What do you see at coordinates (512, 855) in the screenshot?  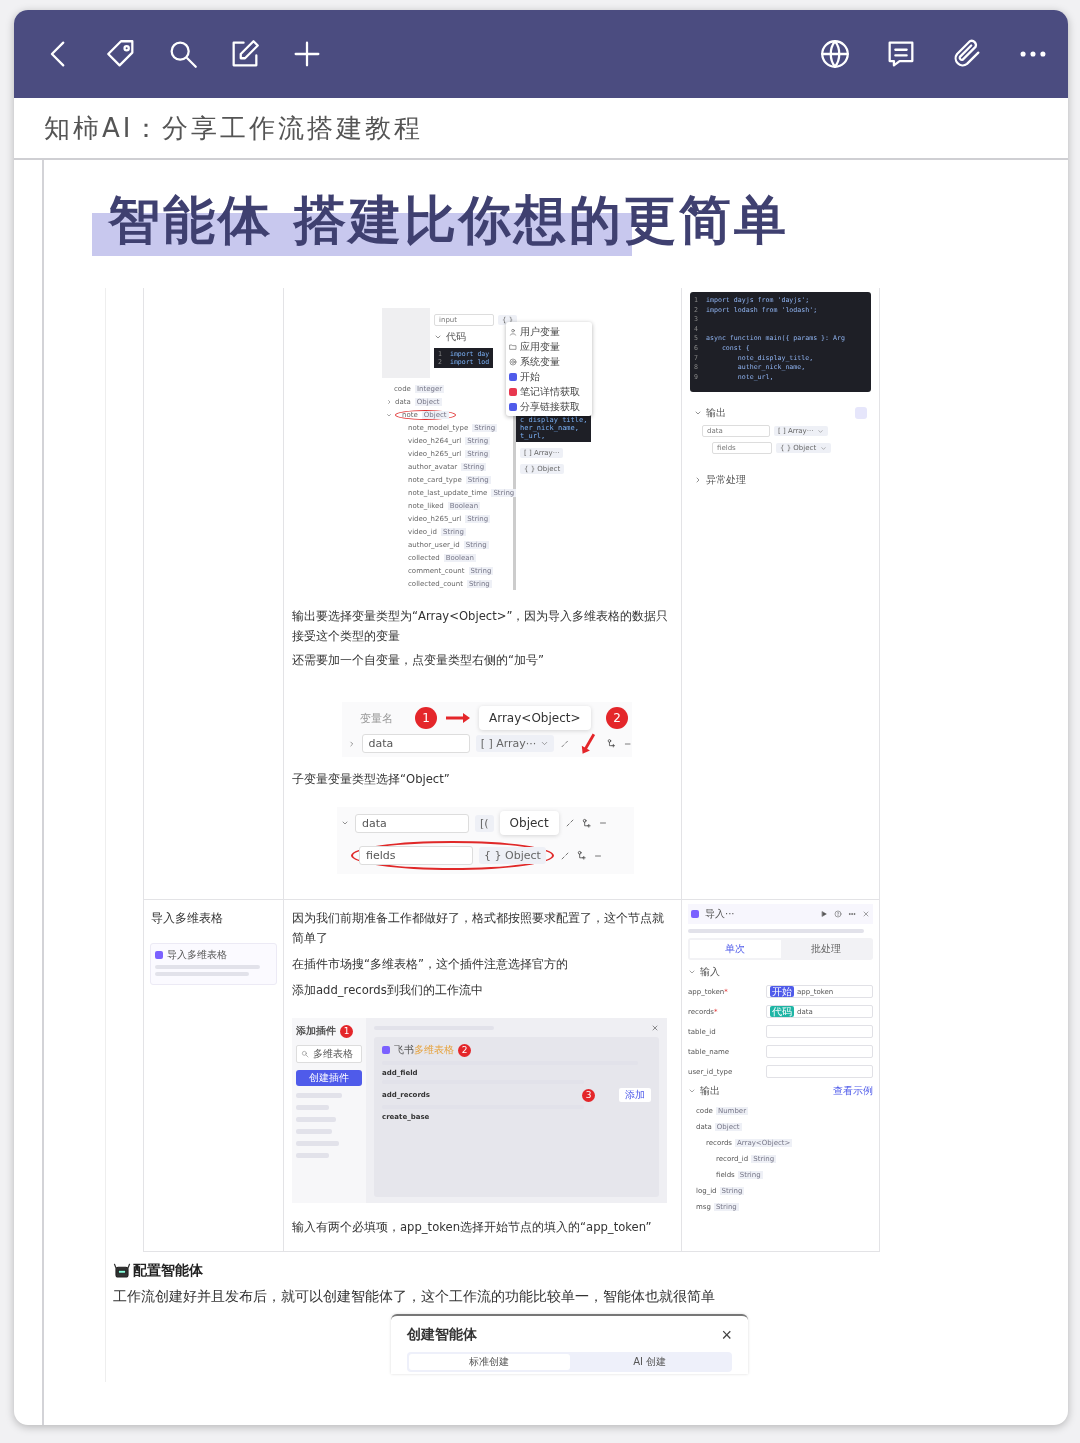 I see `type-select: { } Object` at bounding box center [512, 855].